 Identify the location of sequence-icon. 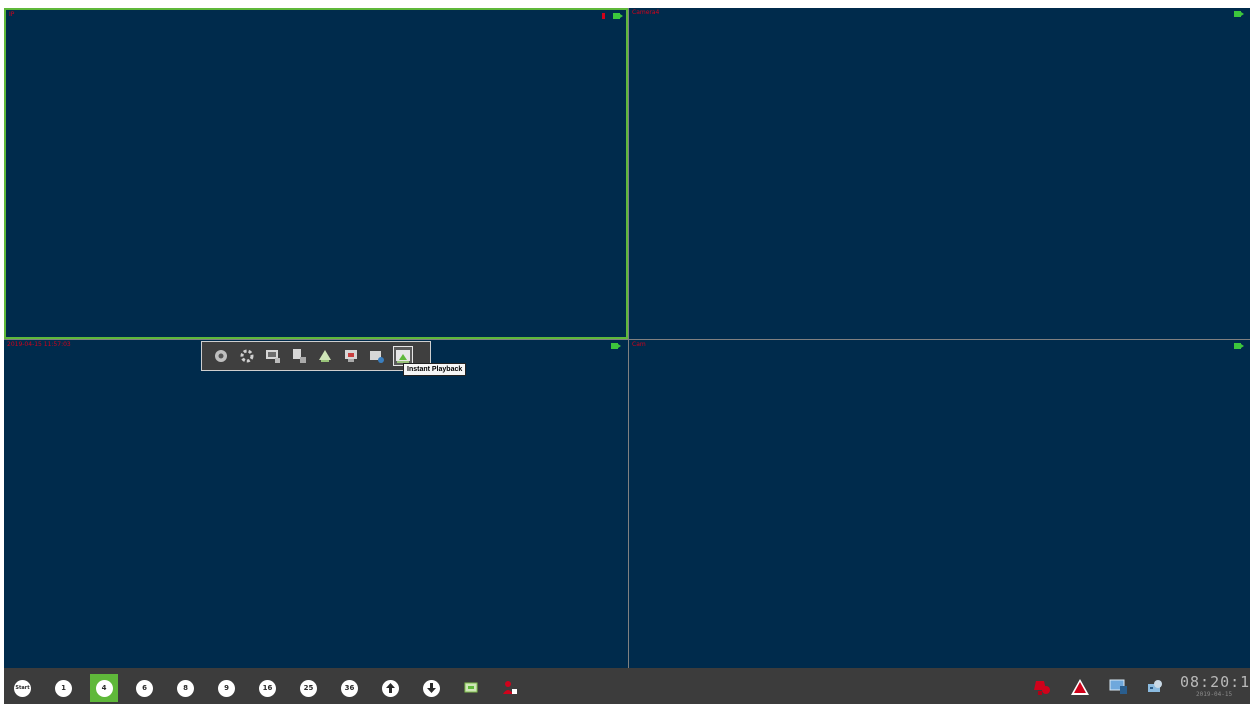
(471, 687).